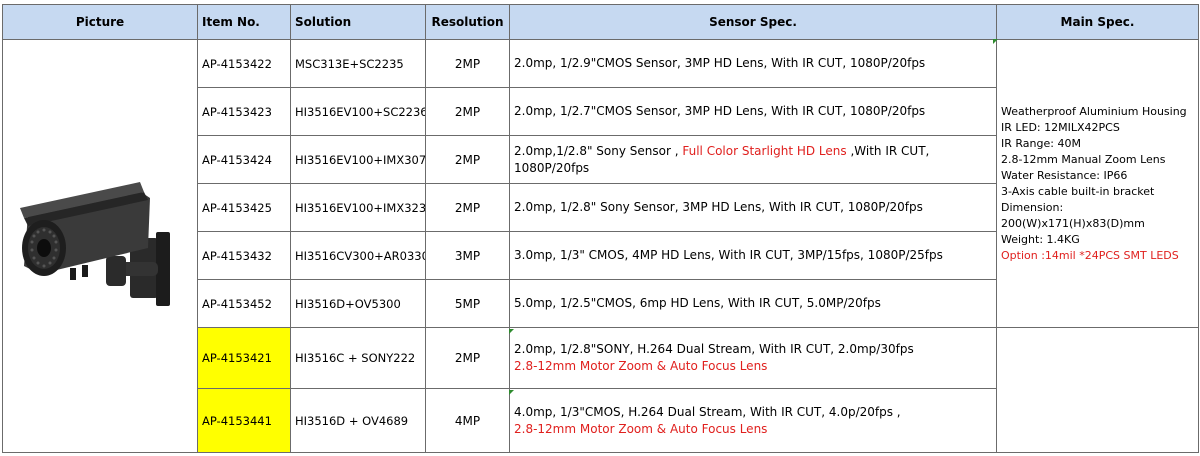 The height and width of the screenshot is (456, 1200). I want to click on header-solution: Solution, so click(358, 22).